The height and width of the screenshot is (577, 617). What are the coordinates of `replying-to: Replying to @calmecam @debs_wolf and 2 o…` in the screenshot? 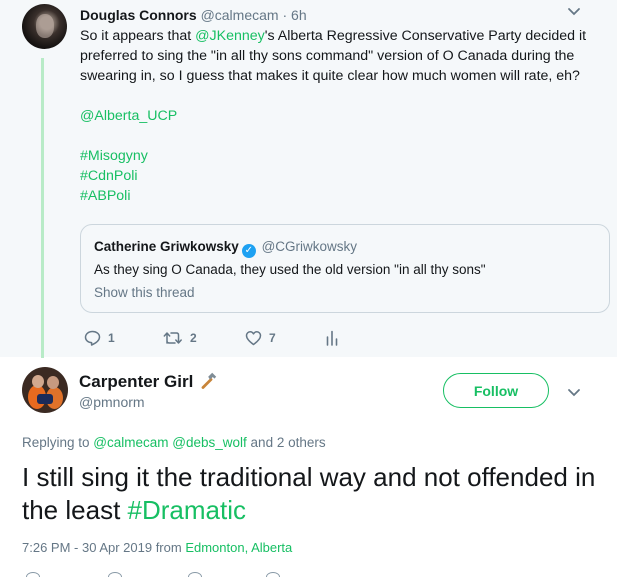 It's located at (174, 442).